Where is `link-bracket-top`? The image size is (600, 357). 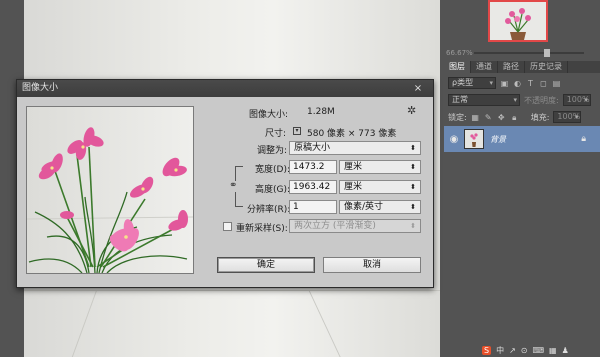
link-bracket-top is located at coordinates (239, 173).